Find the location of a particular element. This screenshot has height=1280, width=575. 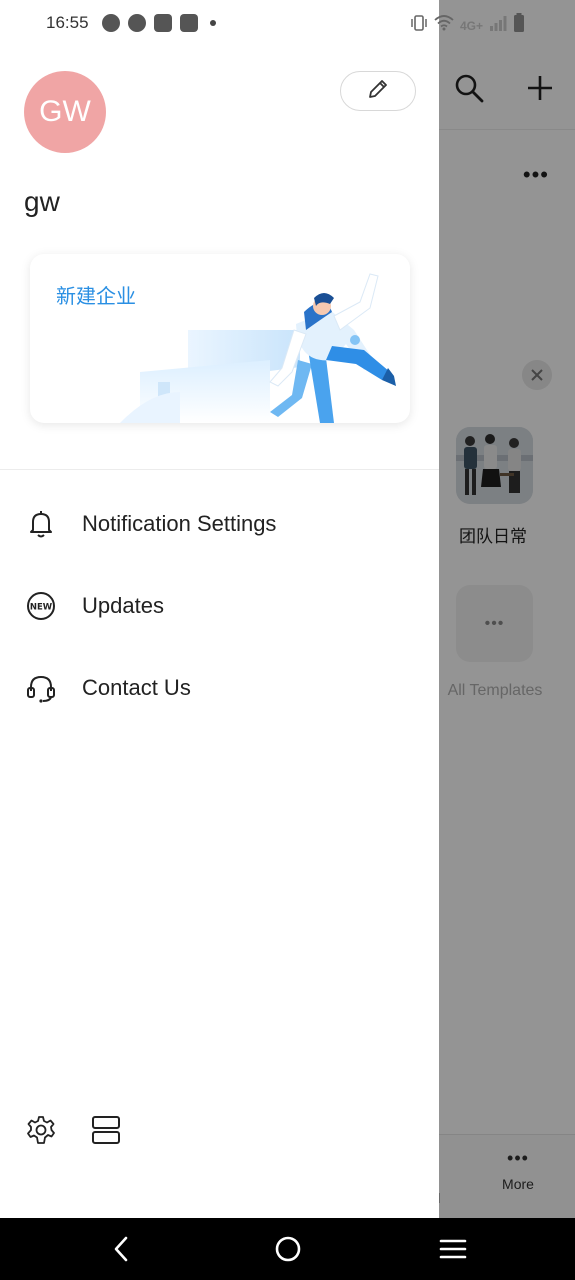

promo-illustration is located at coordinates (265, 347).